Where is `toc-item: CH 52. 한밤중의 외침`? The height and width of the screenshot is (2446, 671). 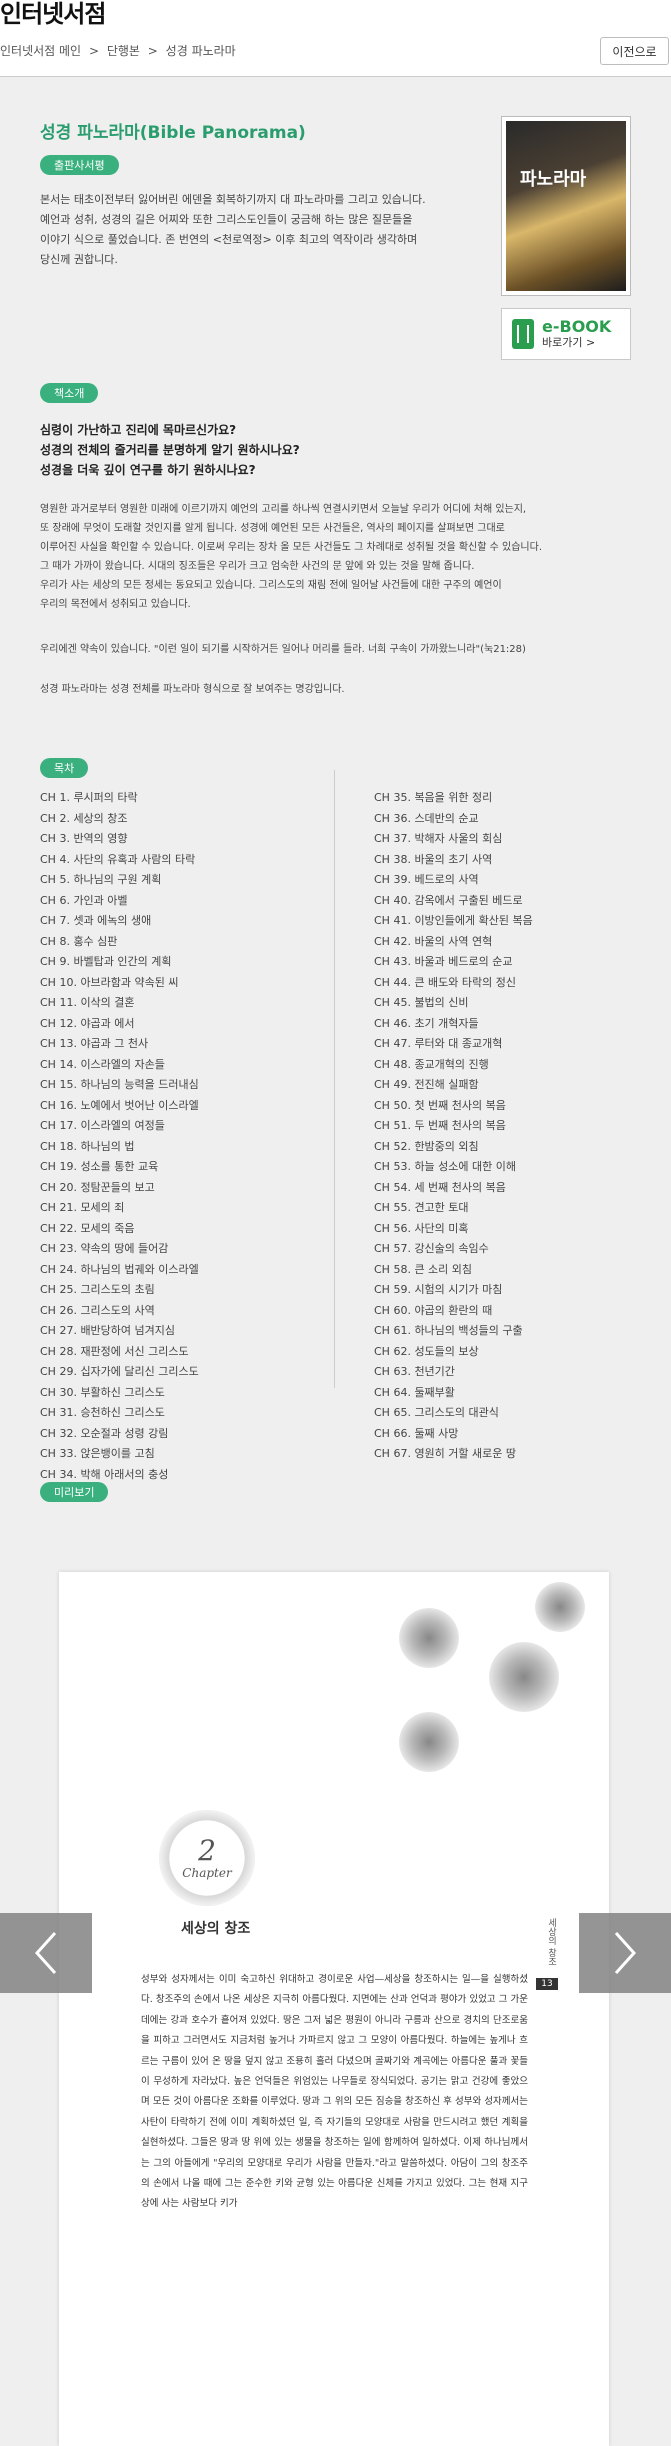 toc-item: CH 52. 한밤중의 외침 is located at coordinates (453, 1147).